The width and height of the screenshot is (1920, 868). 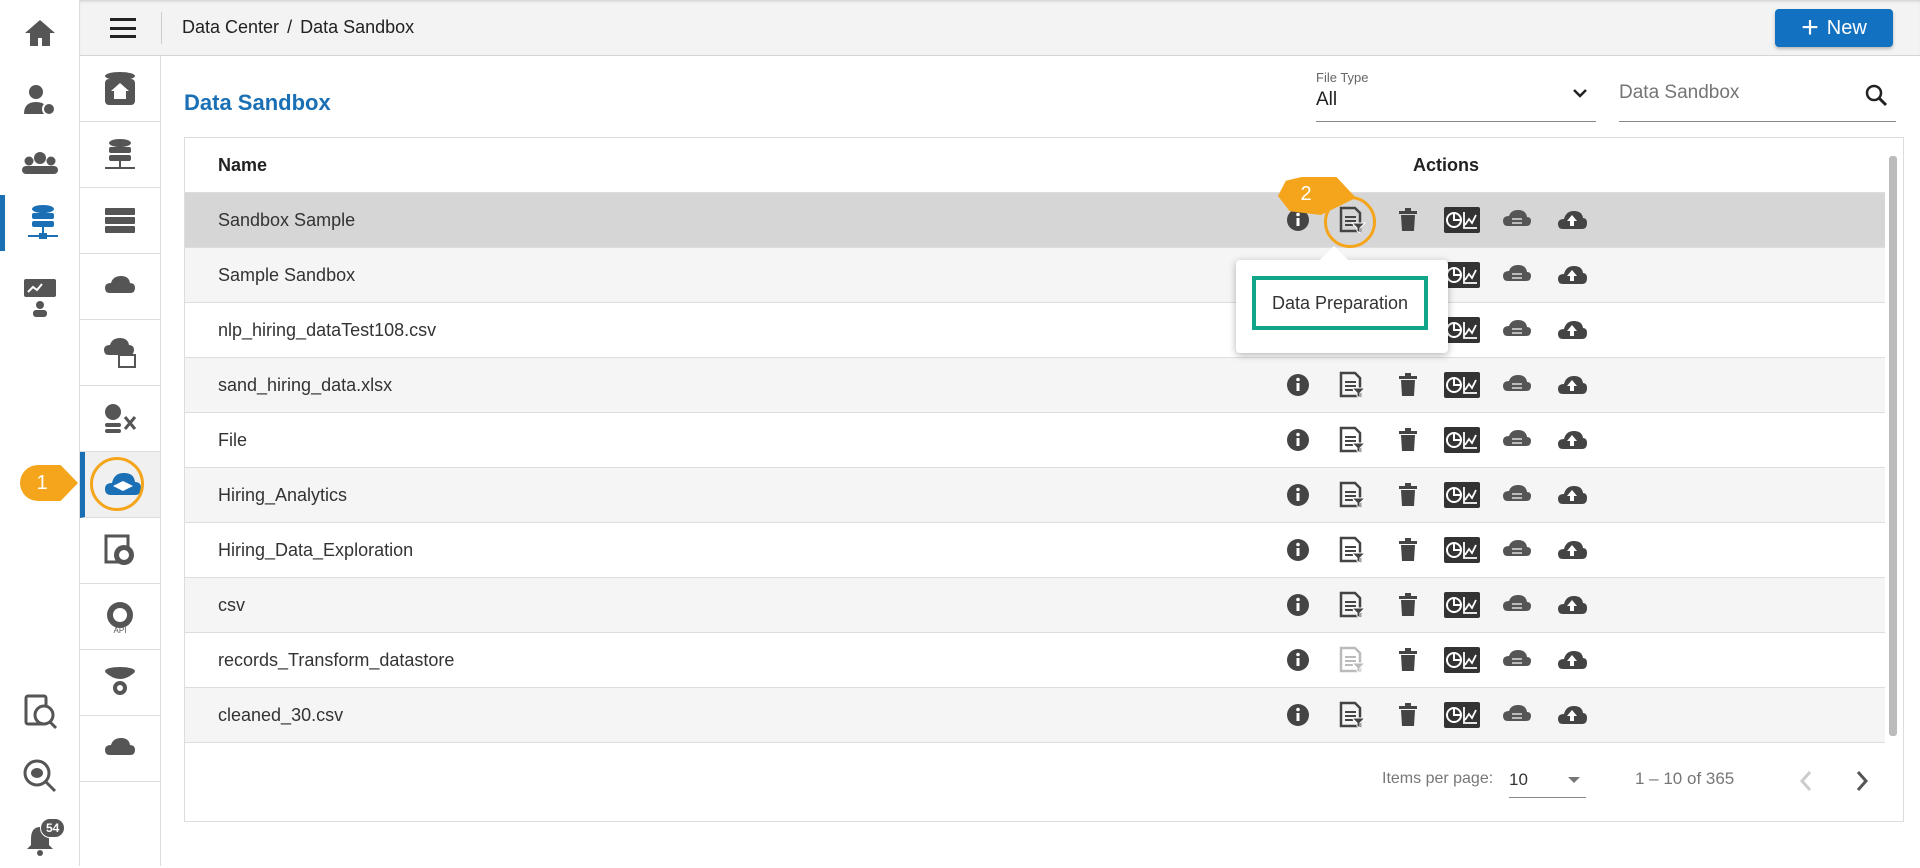 I want to click on subnav-data-as-api, so click(x=120, y=353).